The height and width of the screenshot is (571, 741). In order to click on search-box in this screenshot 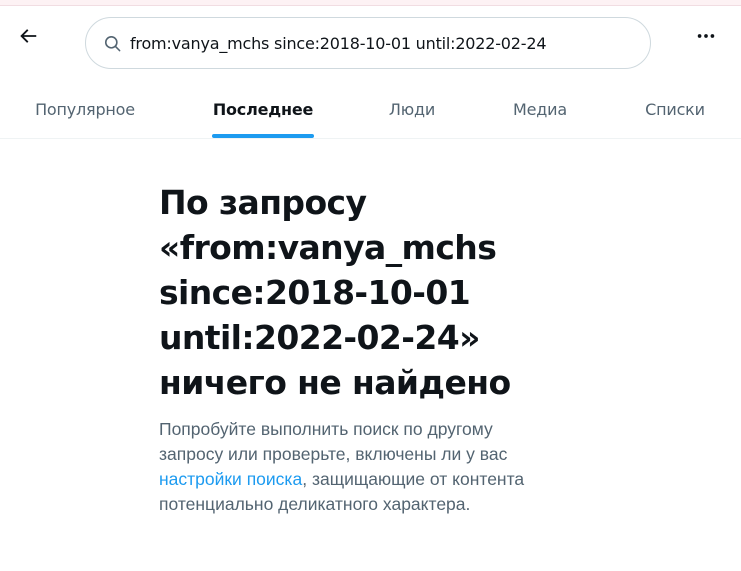, I will do `click(368, 43)`.